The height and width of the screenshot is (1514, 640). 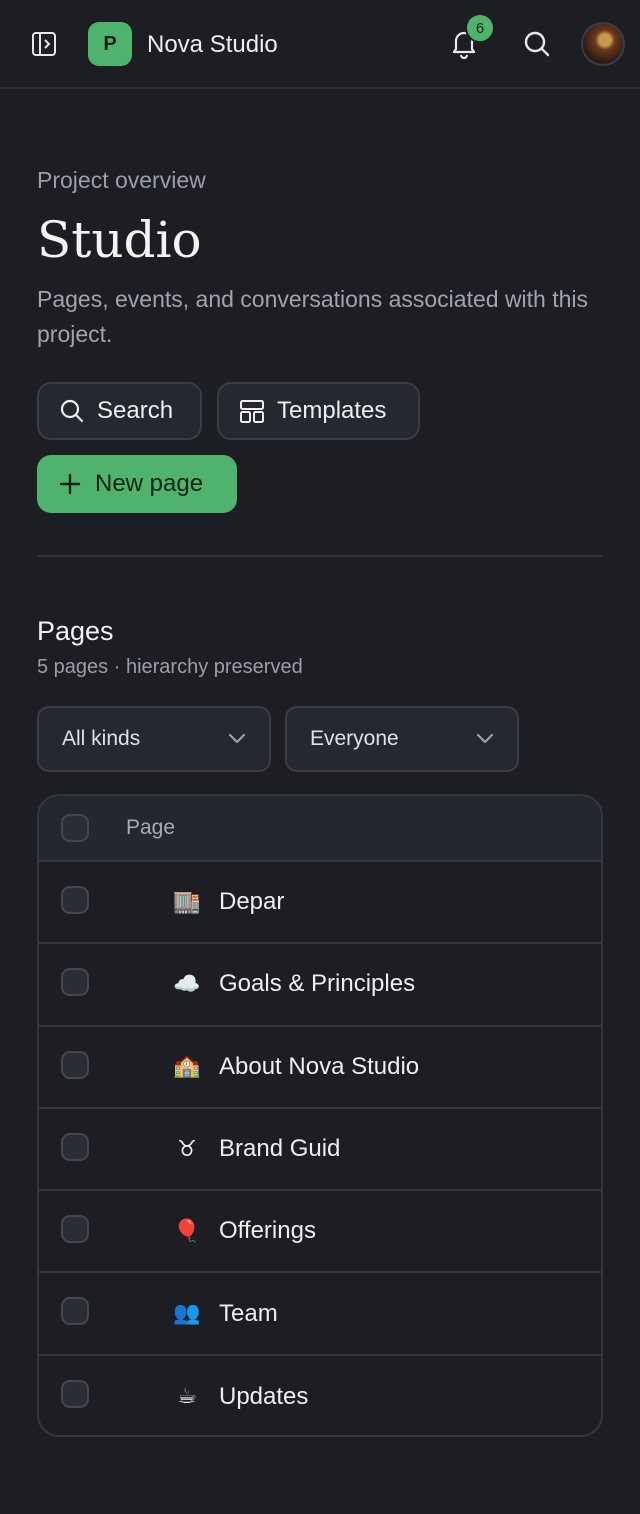 I want to click on templates-icon, so click(x=252, y=411).